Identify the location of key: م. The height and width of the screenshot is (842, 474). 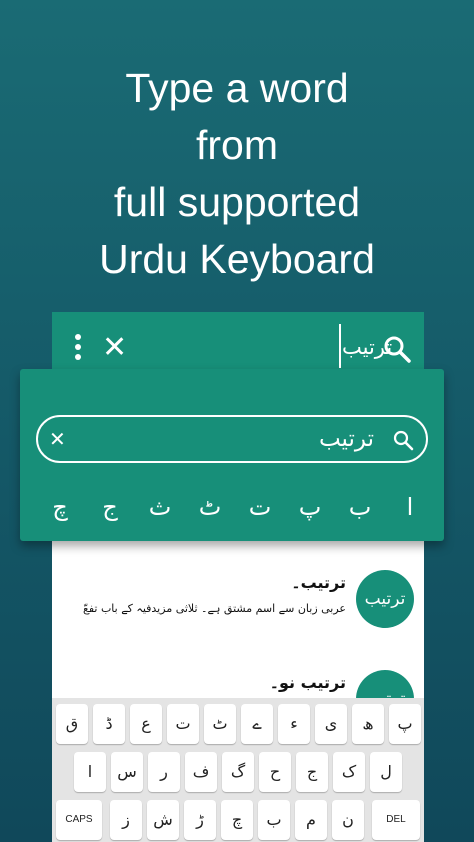
(311, 820).